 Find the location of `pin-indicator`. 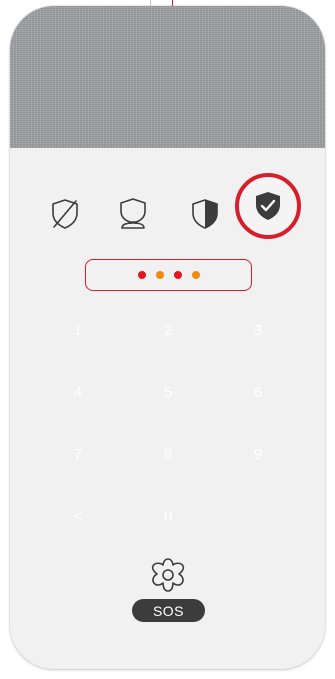

pin-indicator is located at coordinates (168, 275).